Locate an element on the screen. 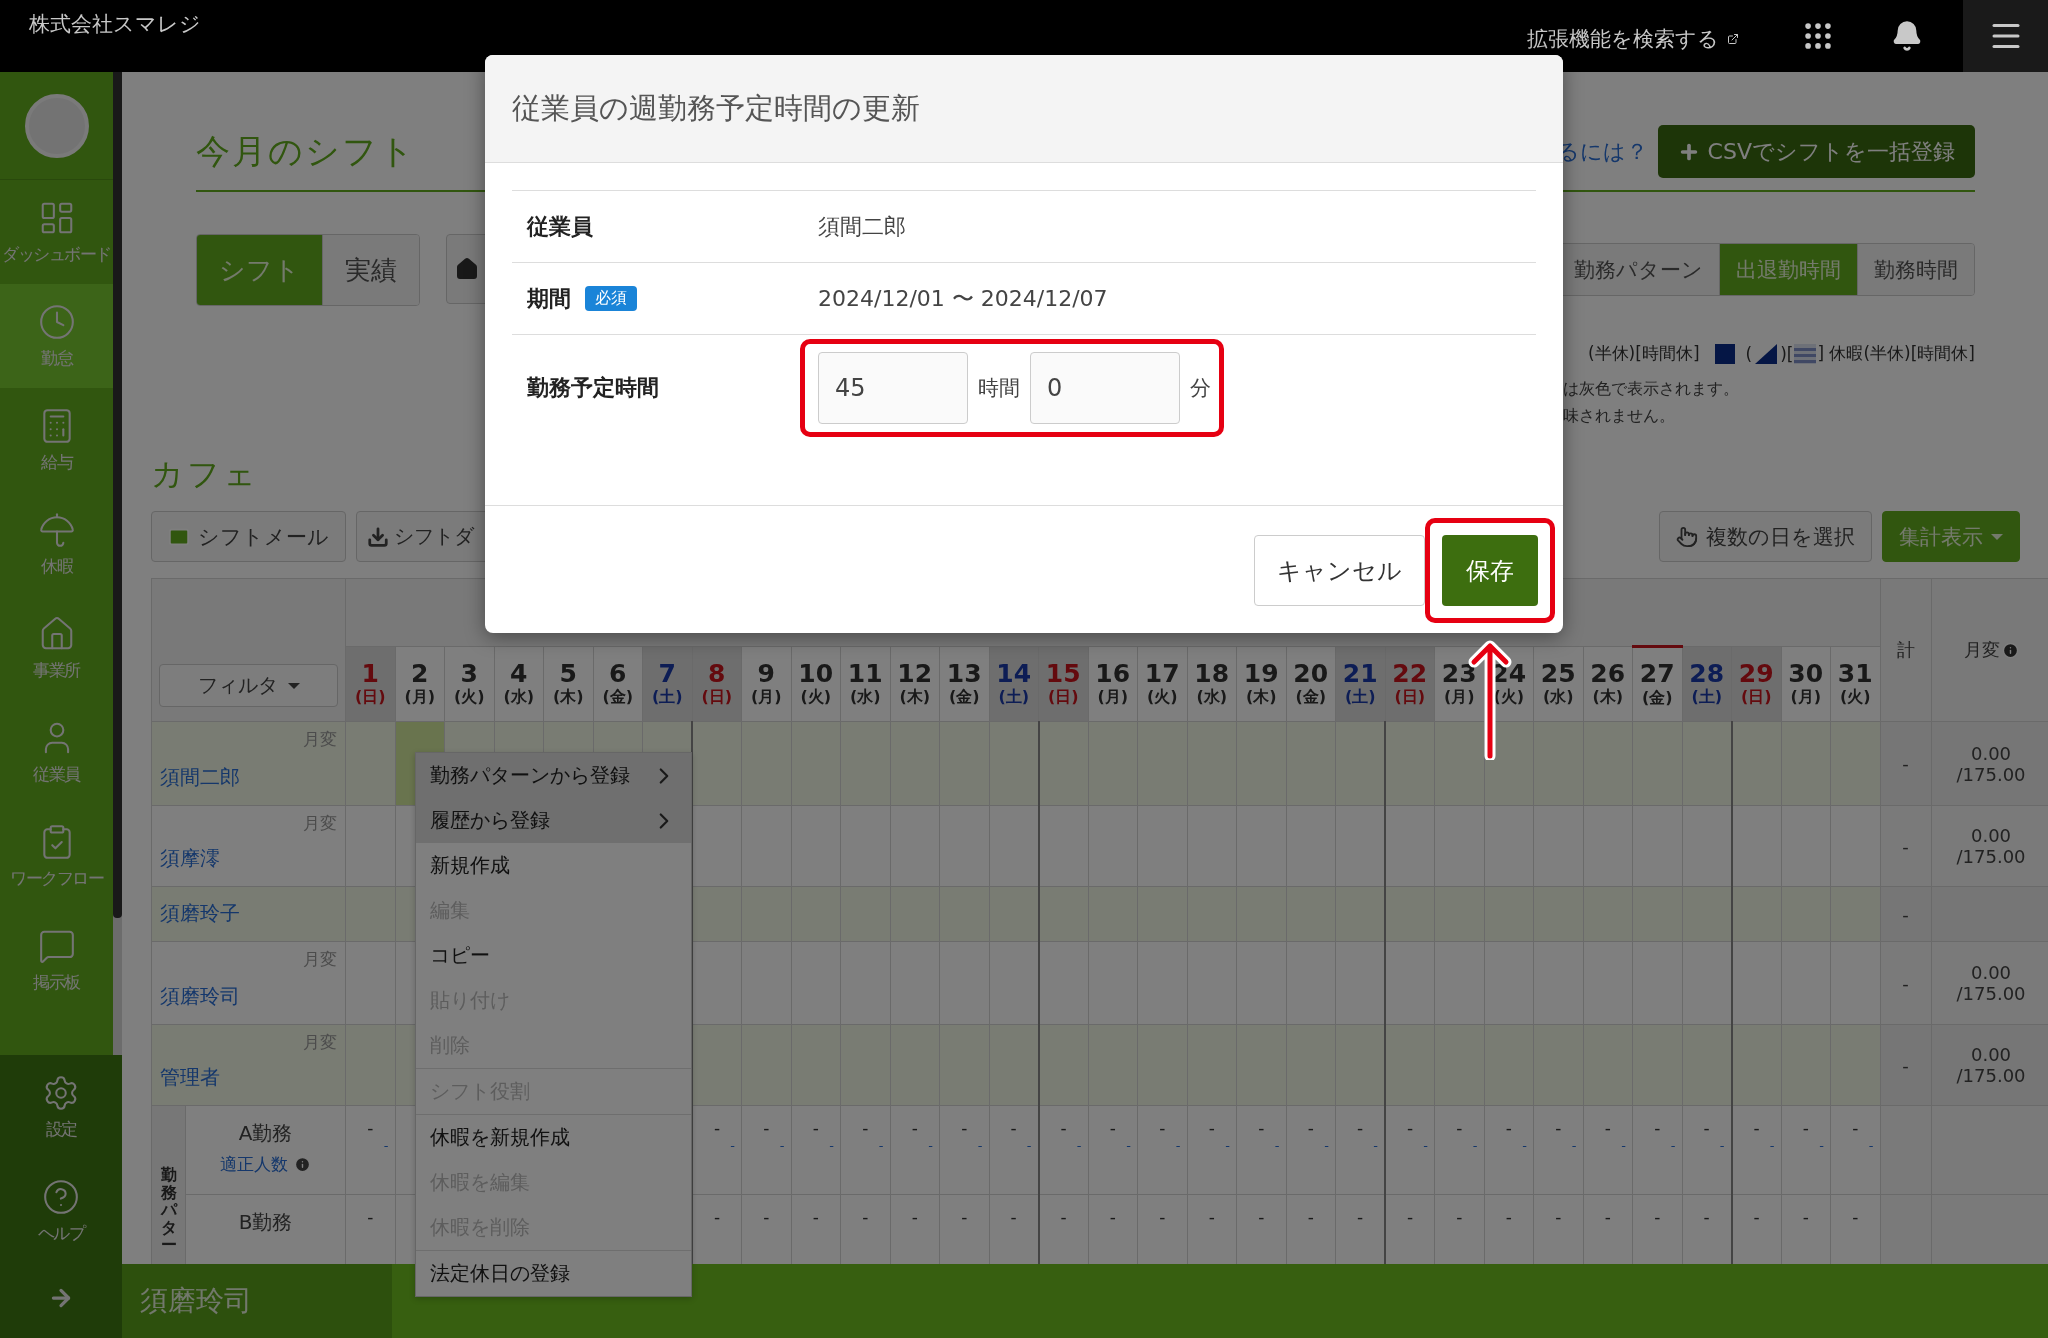 This screenshot has height=1338, width=2048. page-title: 今月のシフト is located at coordinates (306, 151).